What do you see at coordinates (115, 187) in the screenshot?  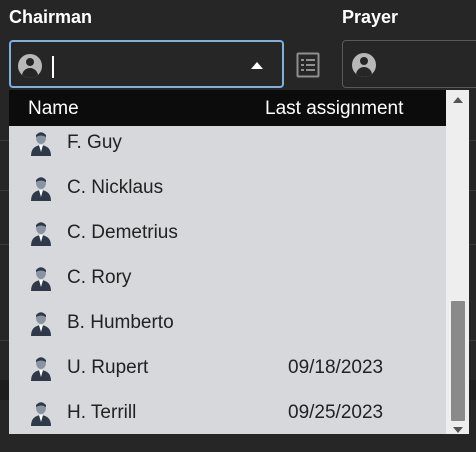 I see `row-name: C. Nicklaus` at bounding box center [115, 187].